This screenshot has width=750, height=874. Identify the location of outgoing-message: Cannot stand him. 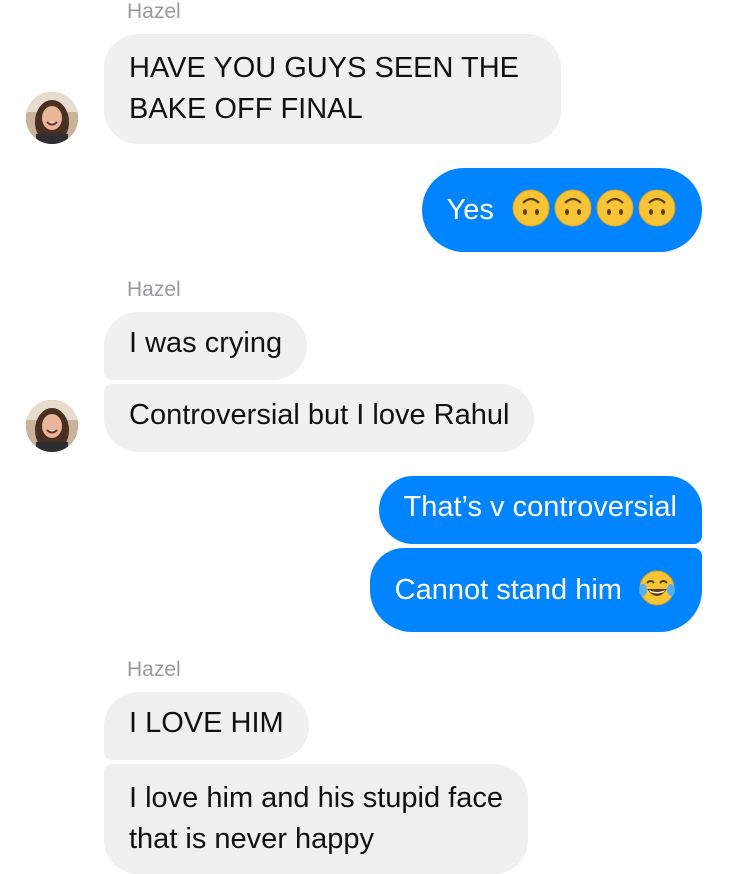
(535, 590).